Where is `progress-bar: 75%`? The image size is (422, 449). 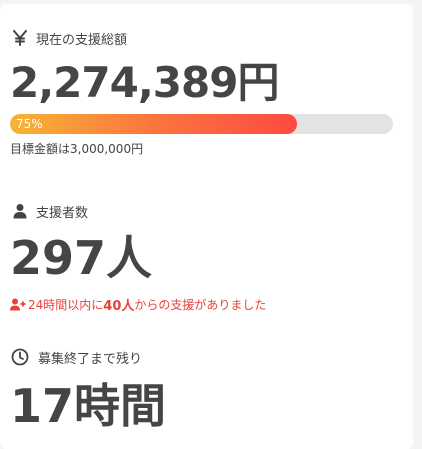 progress-bar: 75% is located at coordinates (201, 124).